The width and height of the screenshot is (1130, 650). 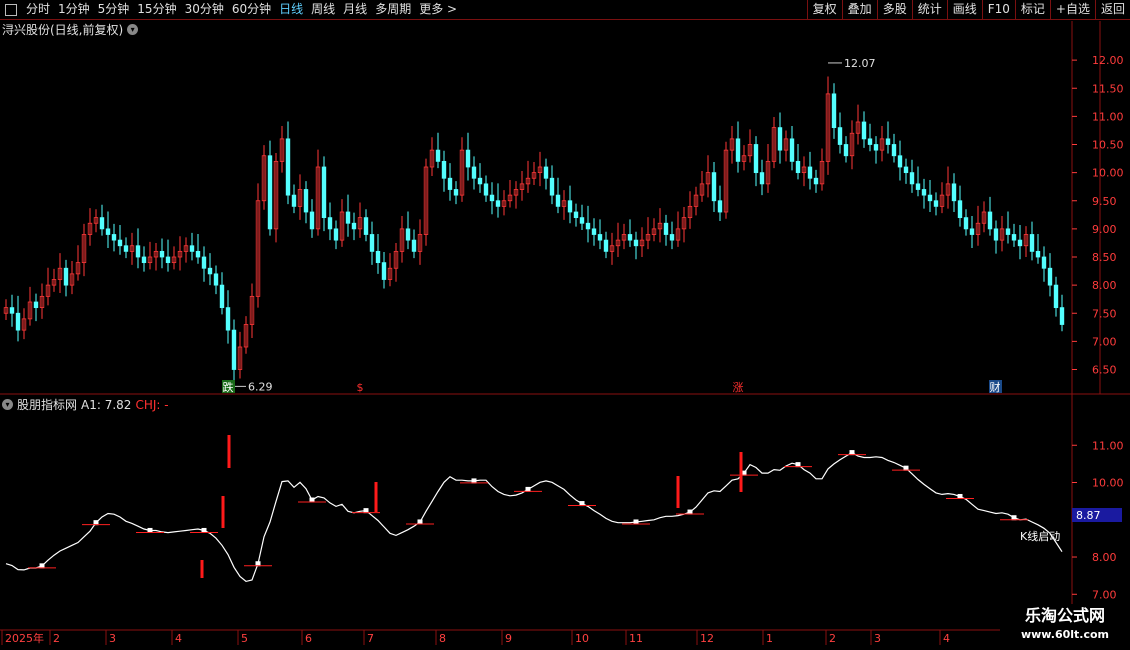 What do you see at coordinates (370, 638) in the screenshot?
I see `date-tick-label: 7` at bounding box center [370, 638].